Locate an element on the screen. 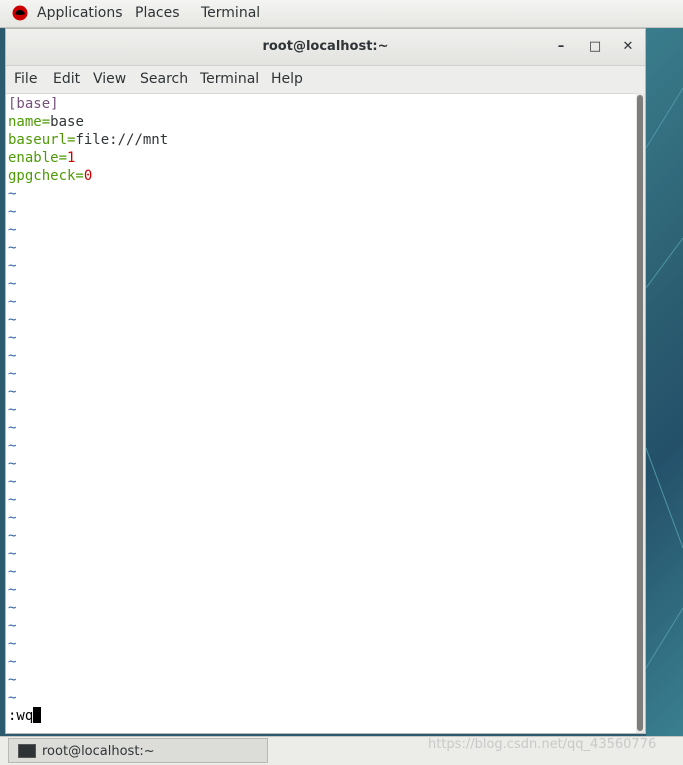 The height and width of the screenshot is (765, 683). config-value: file:///mnt is located at coordinates (122, 140).